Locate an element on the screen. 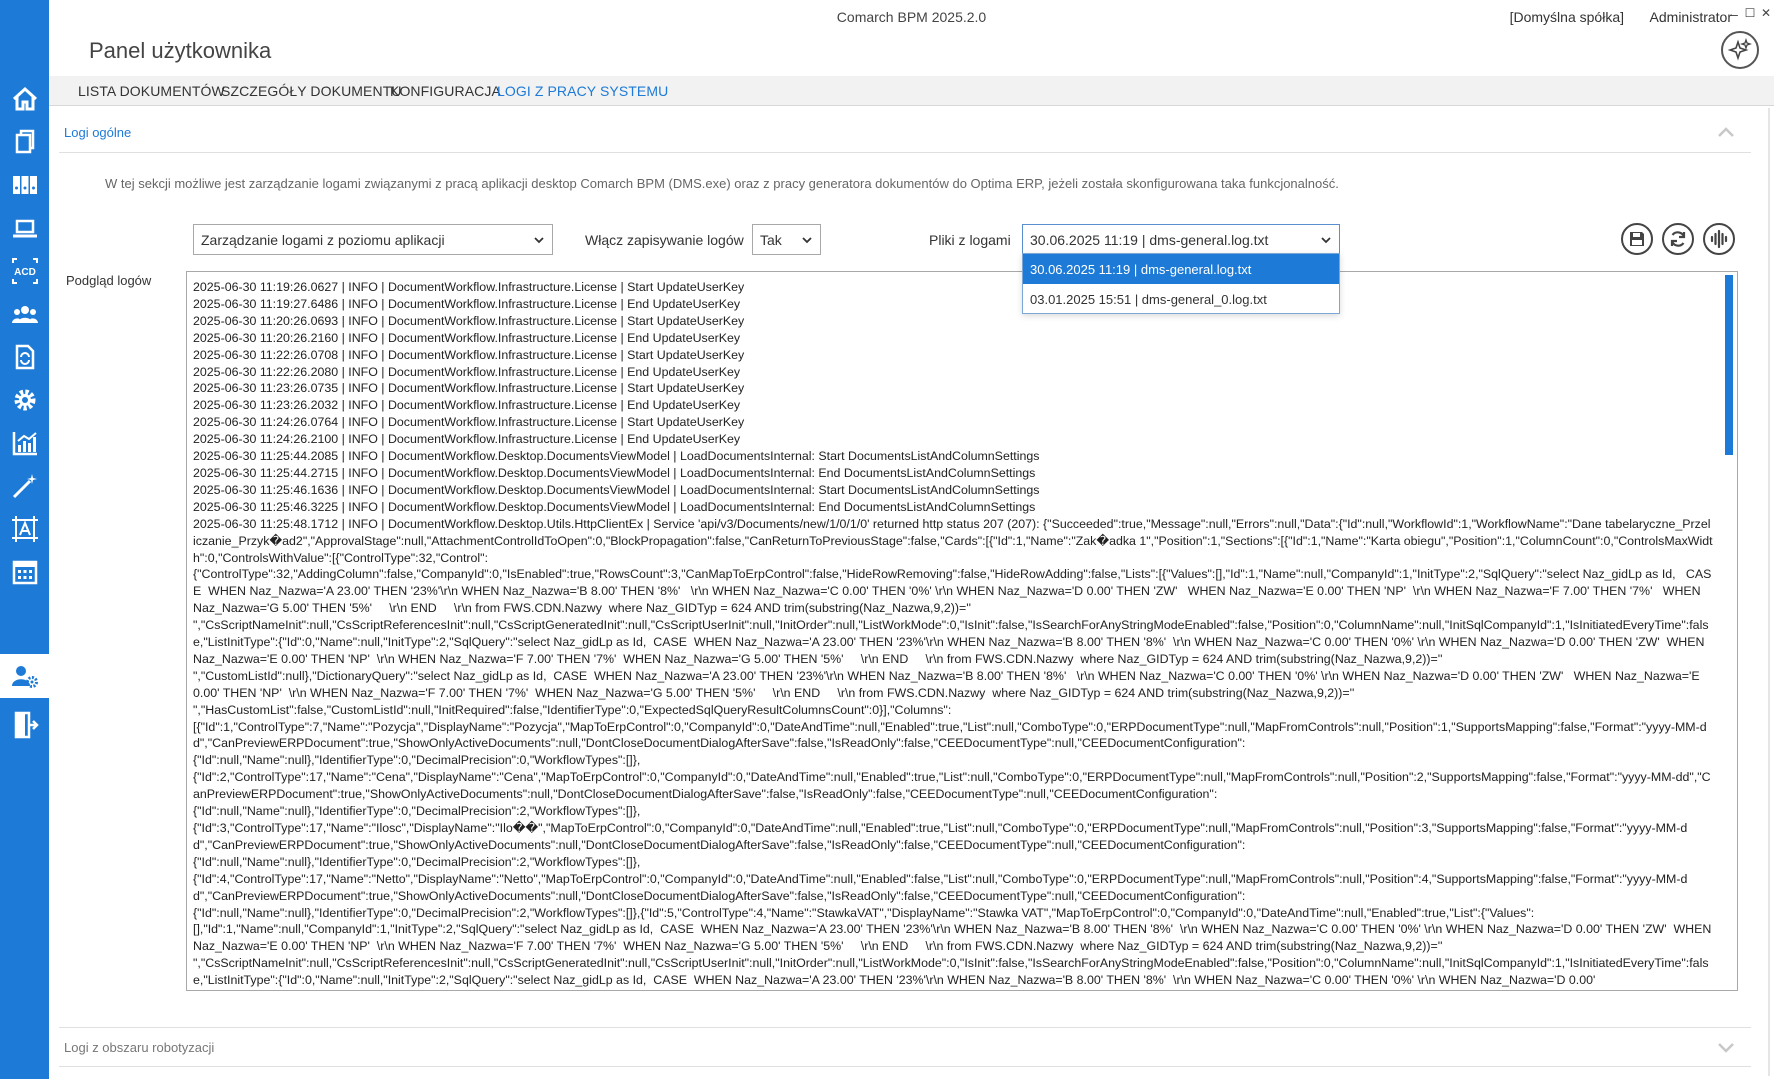 This screenshot has height=1079, width=1774. logout-icon is located at coordinates (26, 725).